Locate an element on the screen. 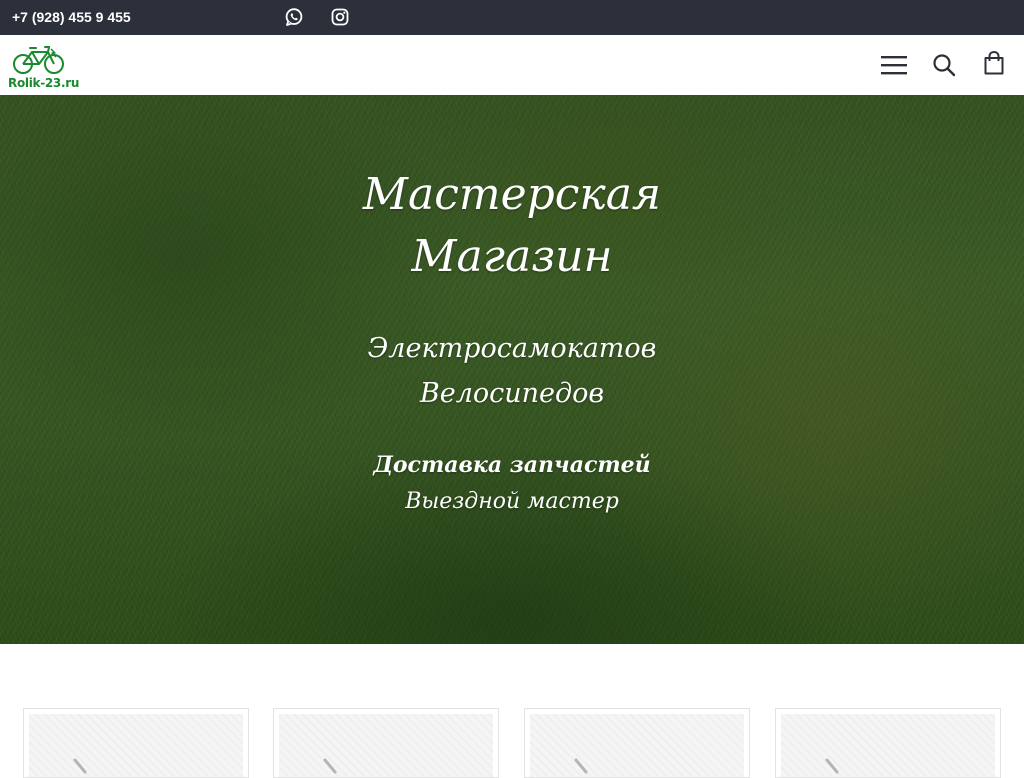  whatsapp-icon is located at coordinates (294, 17).